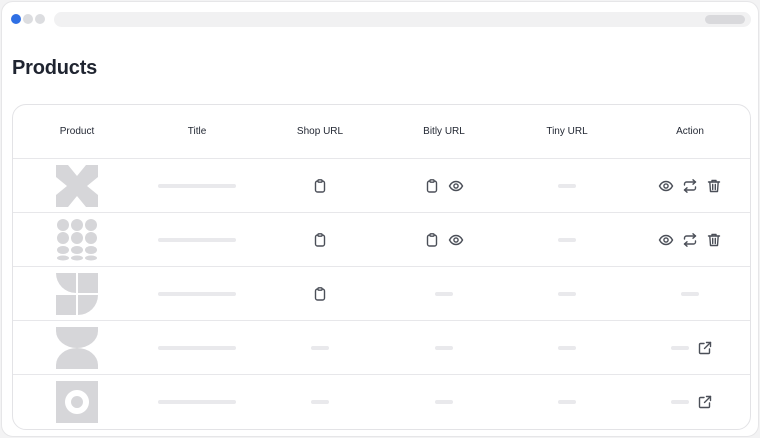 This screenshot has height=438, width=760. Describe the element at coordinates (77, 131) in the screenshot. I see `column-header-product: Product` at that location.